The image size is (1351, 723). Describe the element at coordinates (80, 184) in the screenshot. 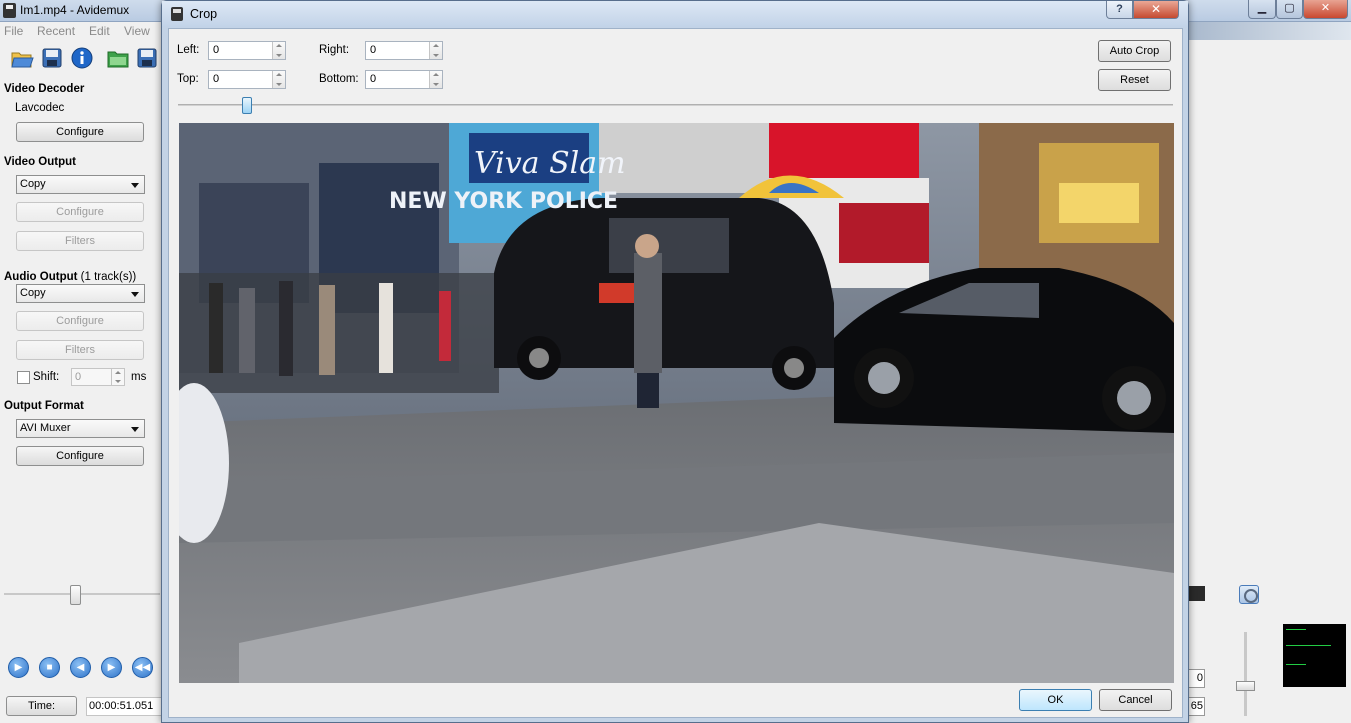

I see `video-output-select: Copy` at that location.